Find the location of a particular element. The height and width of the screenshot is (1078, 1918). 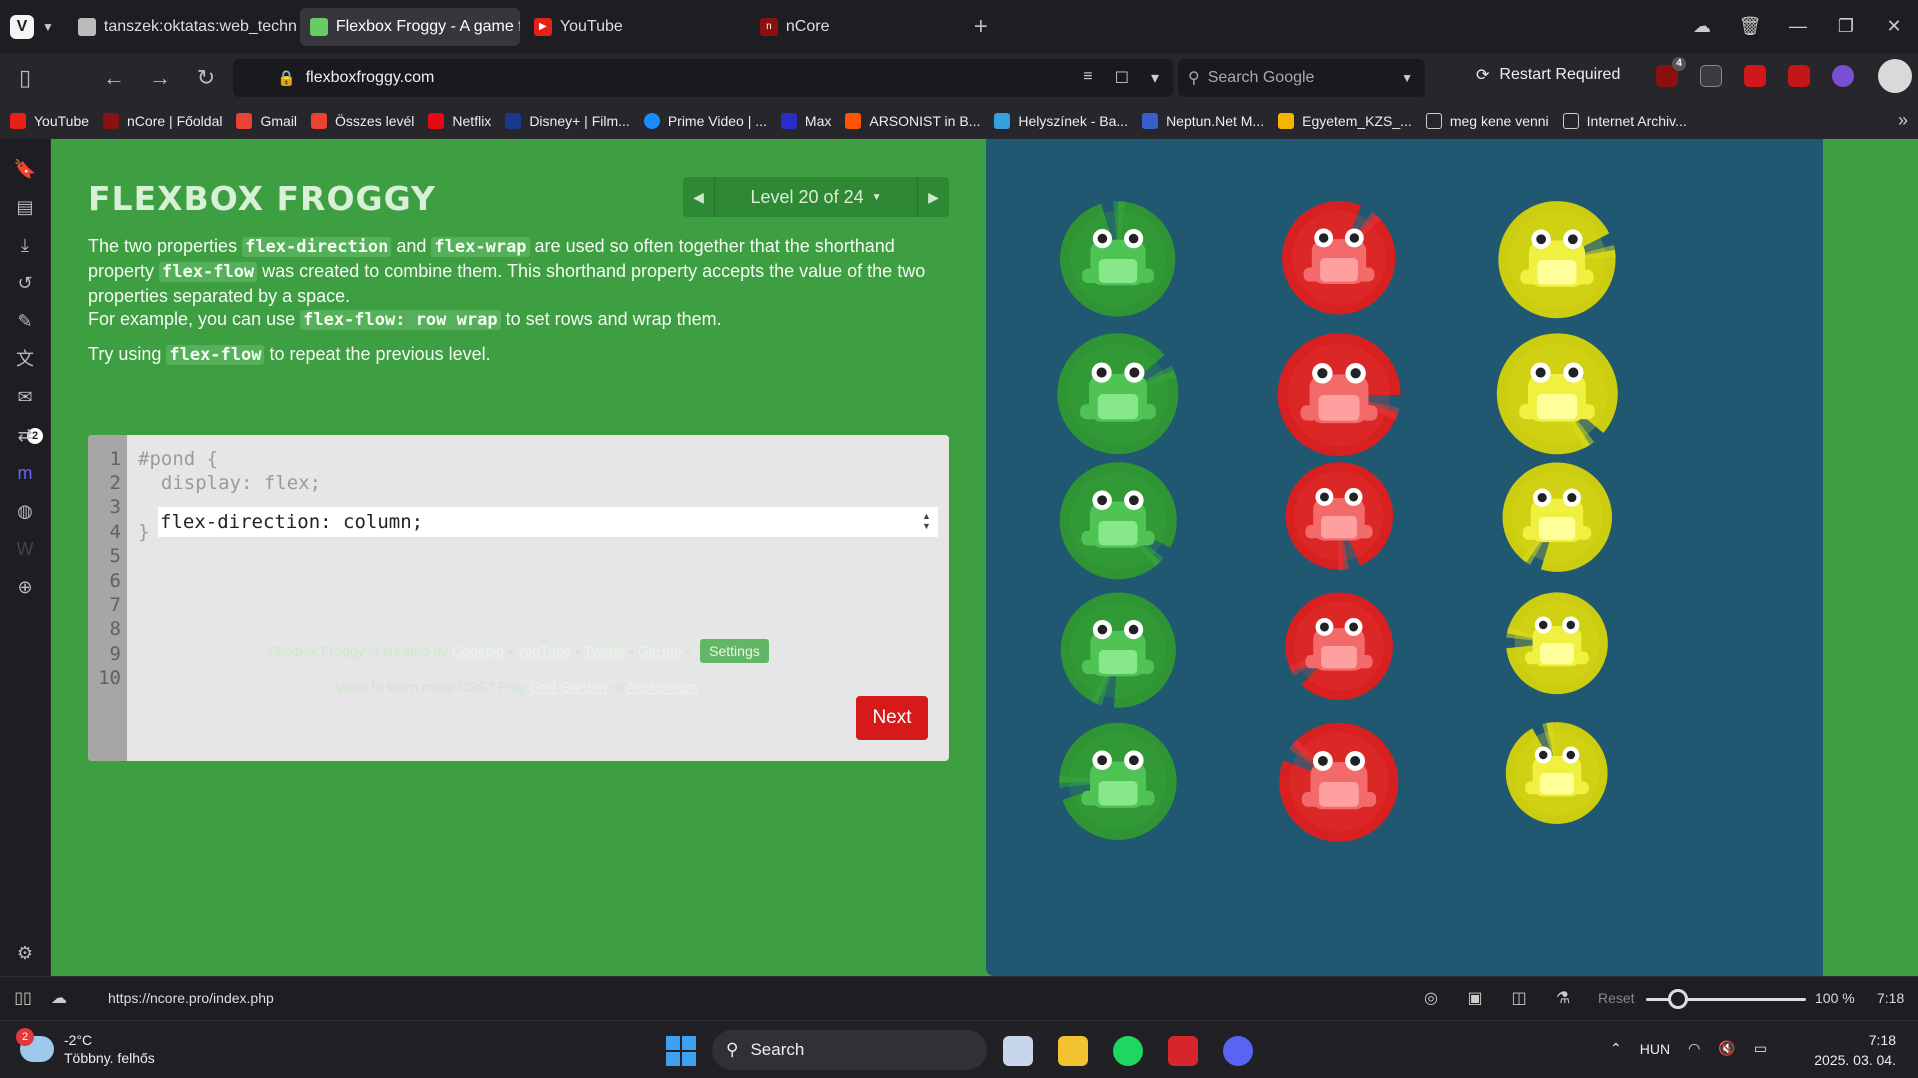

bookmark-icon: ☐ is located at coordinates (1122, 78).